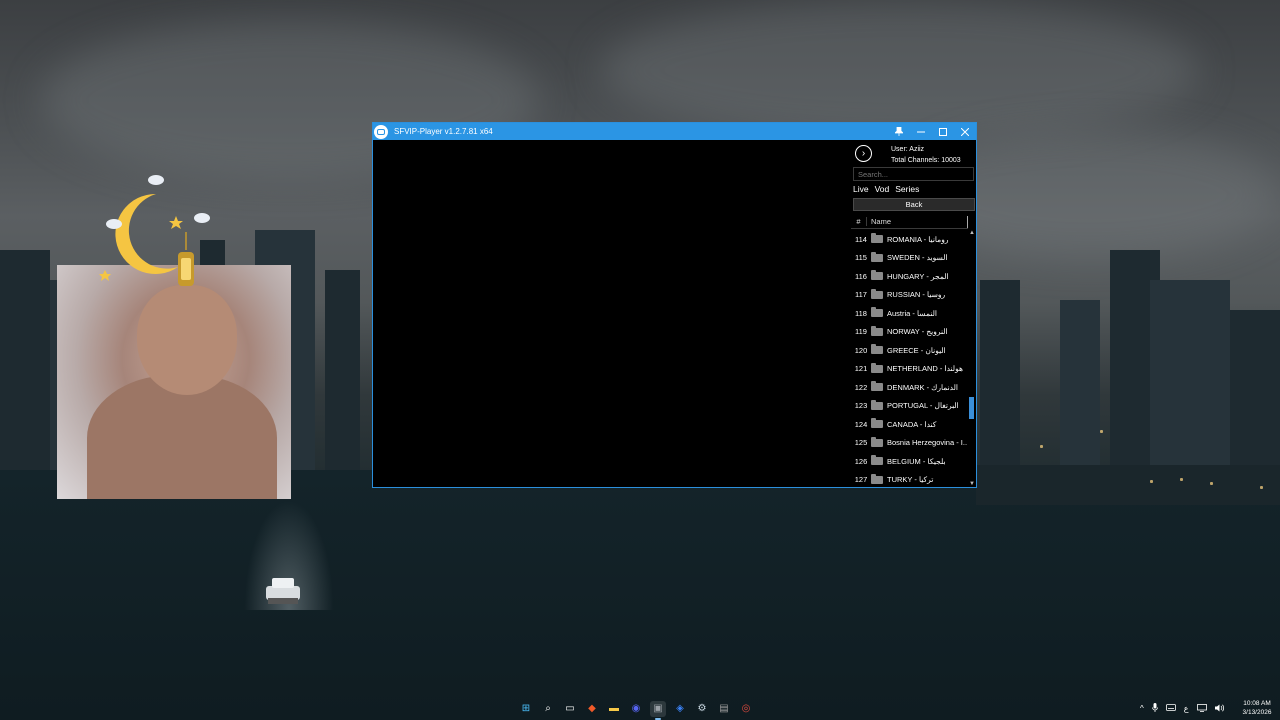 This screenshot has height=720, width=1280. I want to click on channel-list-header: # Name, so click(909, 222).